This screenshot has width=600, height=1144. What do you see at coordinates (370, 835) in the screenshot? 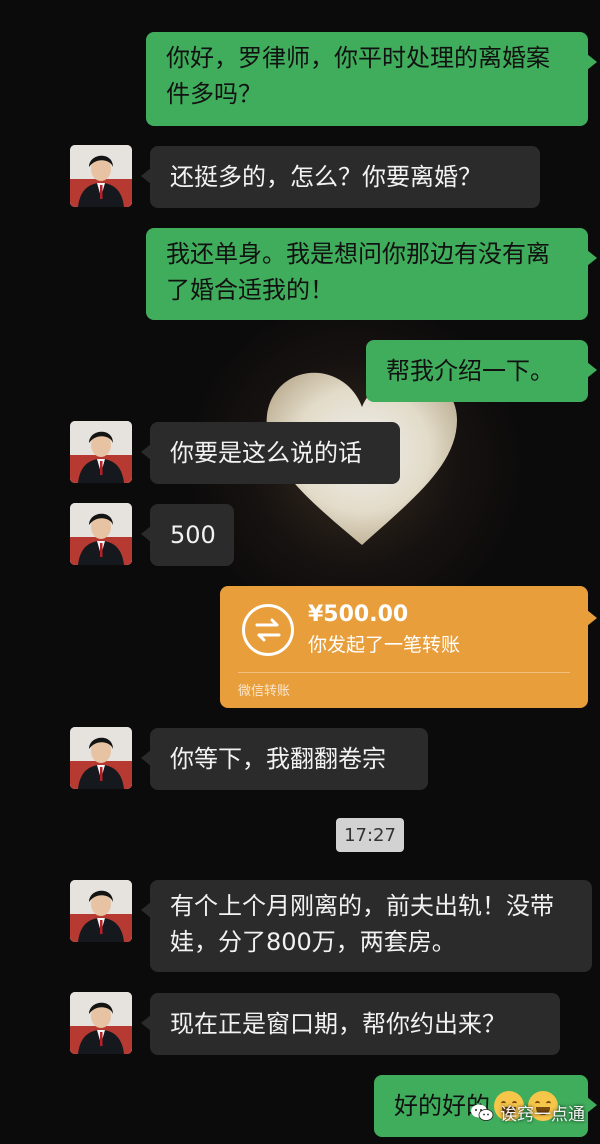
I see `timestamp: 17:27` at bounding box center [370, 835].